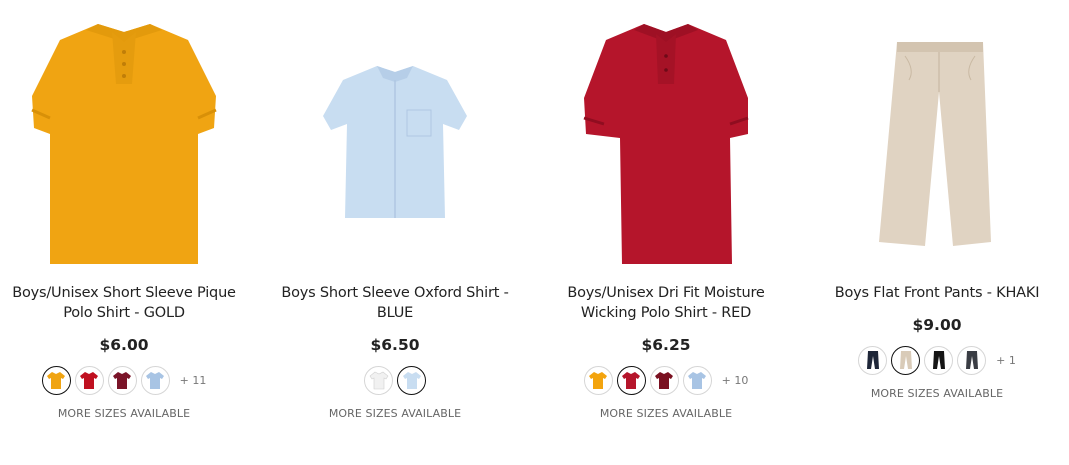  I want to click on color-swatches: + 1, so click(937, 360).